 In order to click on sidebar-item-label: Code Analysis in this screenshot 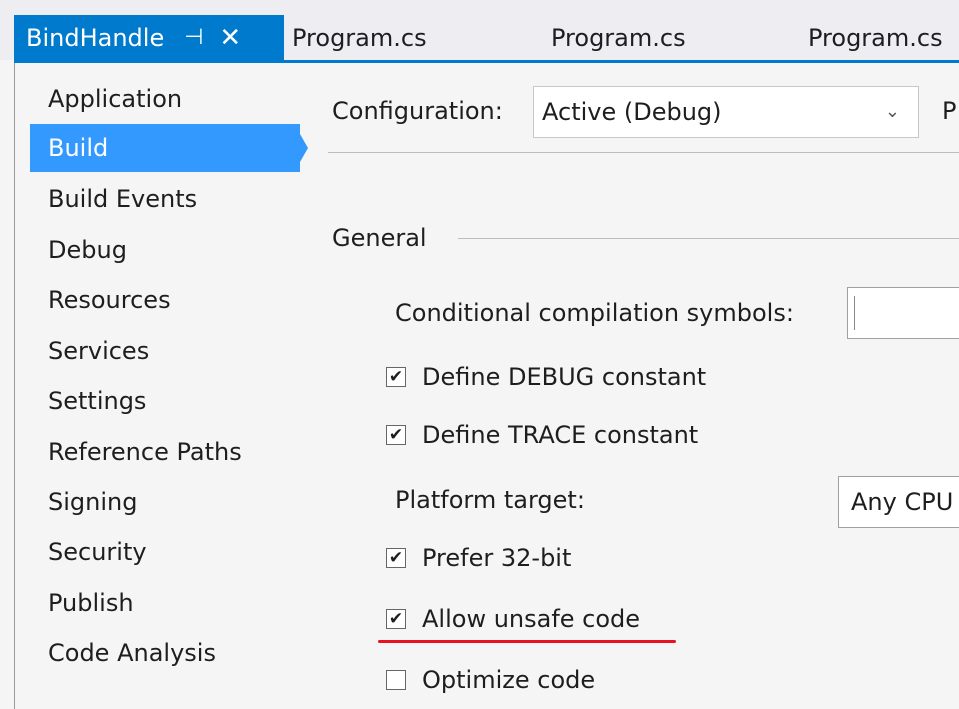, I will do `click(132, 653)`.